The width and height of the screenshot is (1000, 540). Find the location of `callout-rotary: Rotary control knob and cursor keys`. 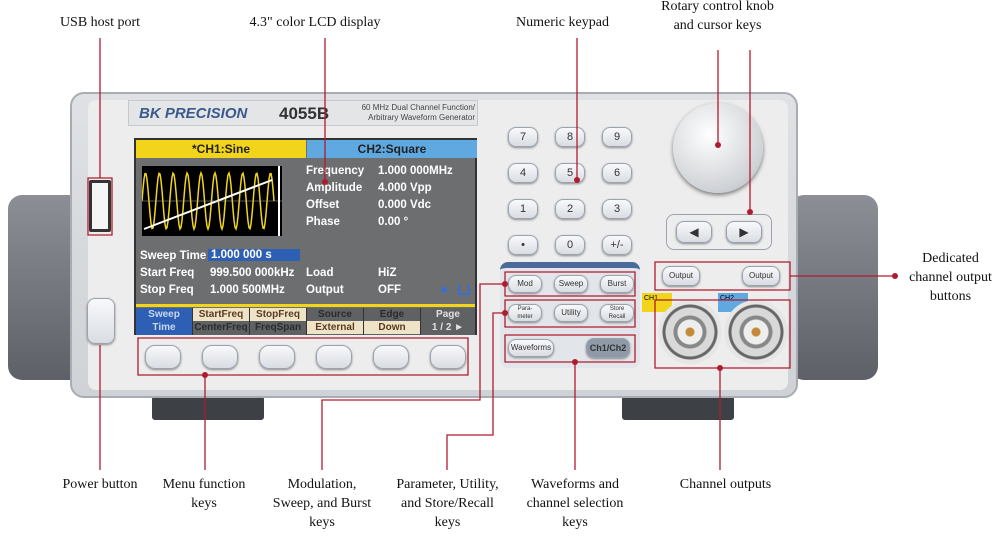

callout-rotary: Rotary control knob and cursor keys is located at coordinates (717, 16).